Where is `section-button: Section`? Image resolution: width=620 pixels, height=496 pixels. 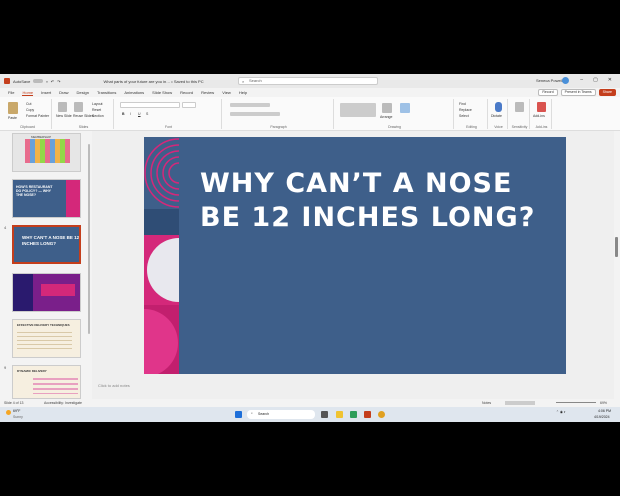 section-button: Section is located at coordinates (98, 116).